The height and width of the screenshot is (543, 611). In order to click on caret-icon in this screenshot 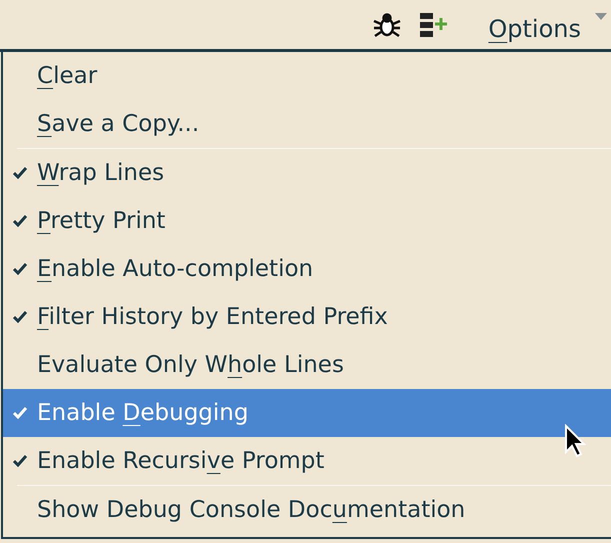, I will do `click(601, 16)`.